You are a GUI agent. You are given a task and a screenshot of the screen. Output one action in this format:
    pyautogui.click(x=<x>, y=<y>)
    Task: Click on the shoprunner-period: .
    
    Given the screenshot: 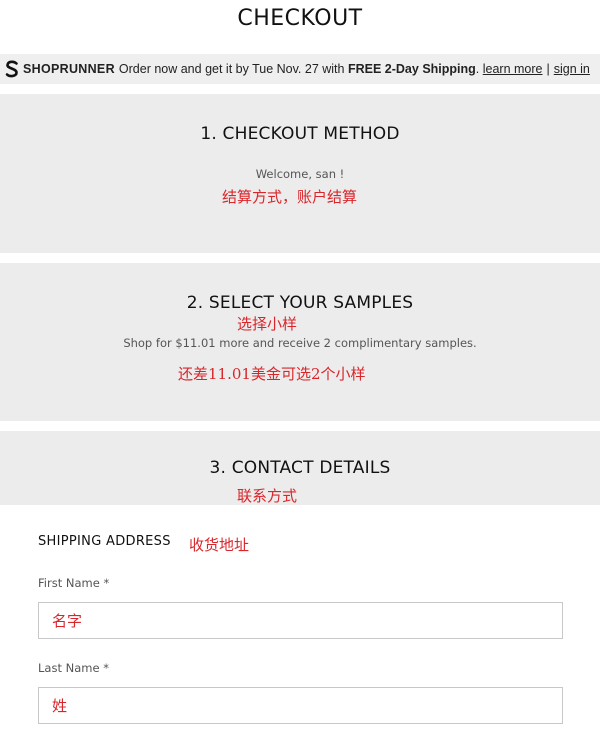 What is the action you would take?
    pyautogui.click(x=477, y=69)
    